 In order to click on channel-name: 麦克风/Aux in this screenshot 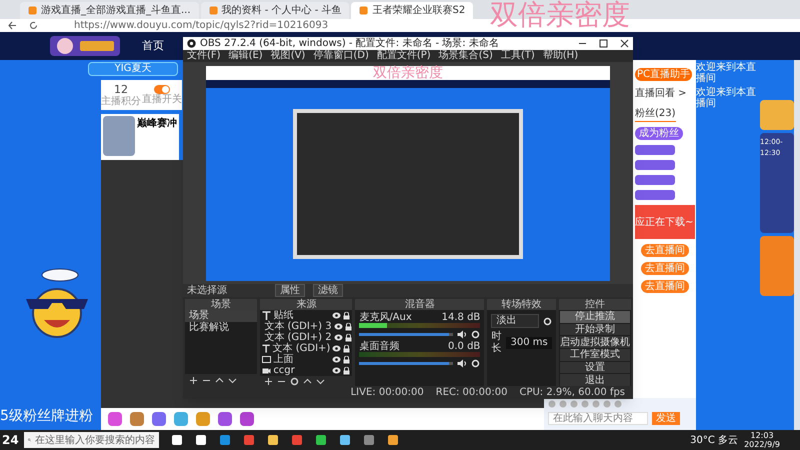, I will do `click(385, 317)`.